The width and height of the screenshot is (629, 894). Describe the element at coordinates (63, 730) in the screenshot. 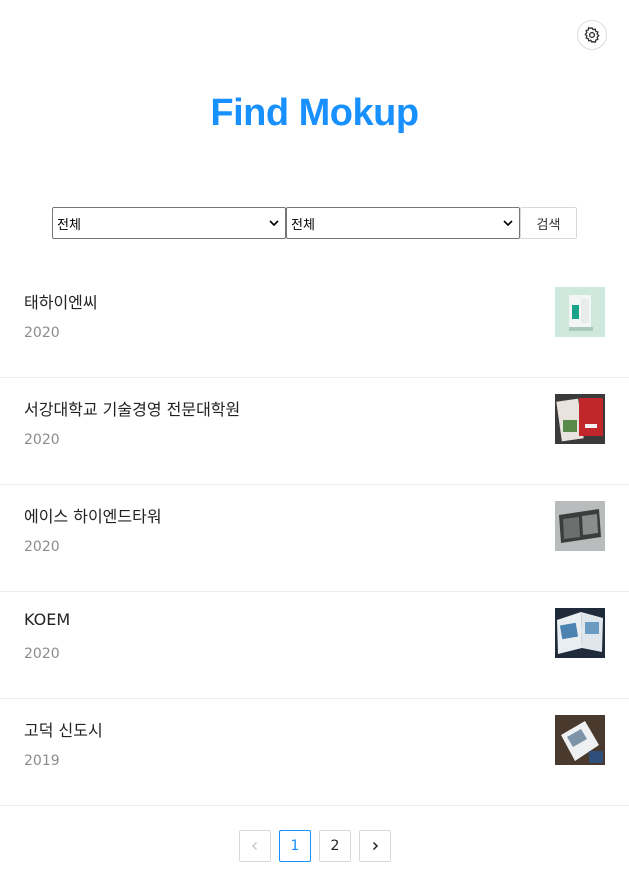

I see `item-name: 고덕 신도시` at that location.